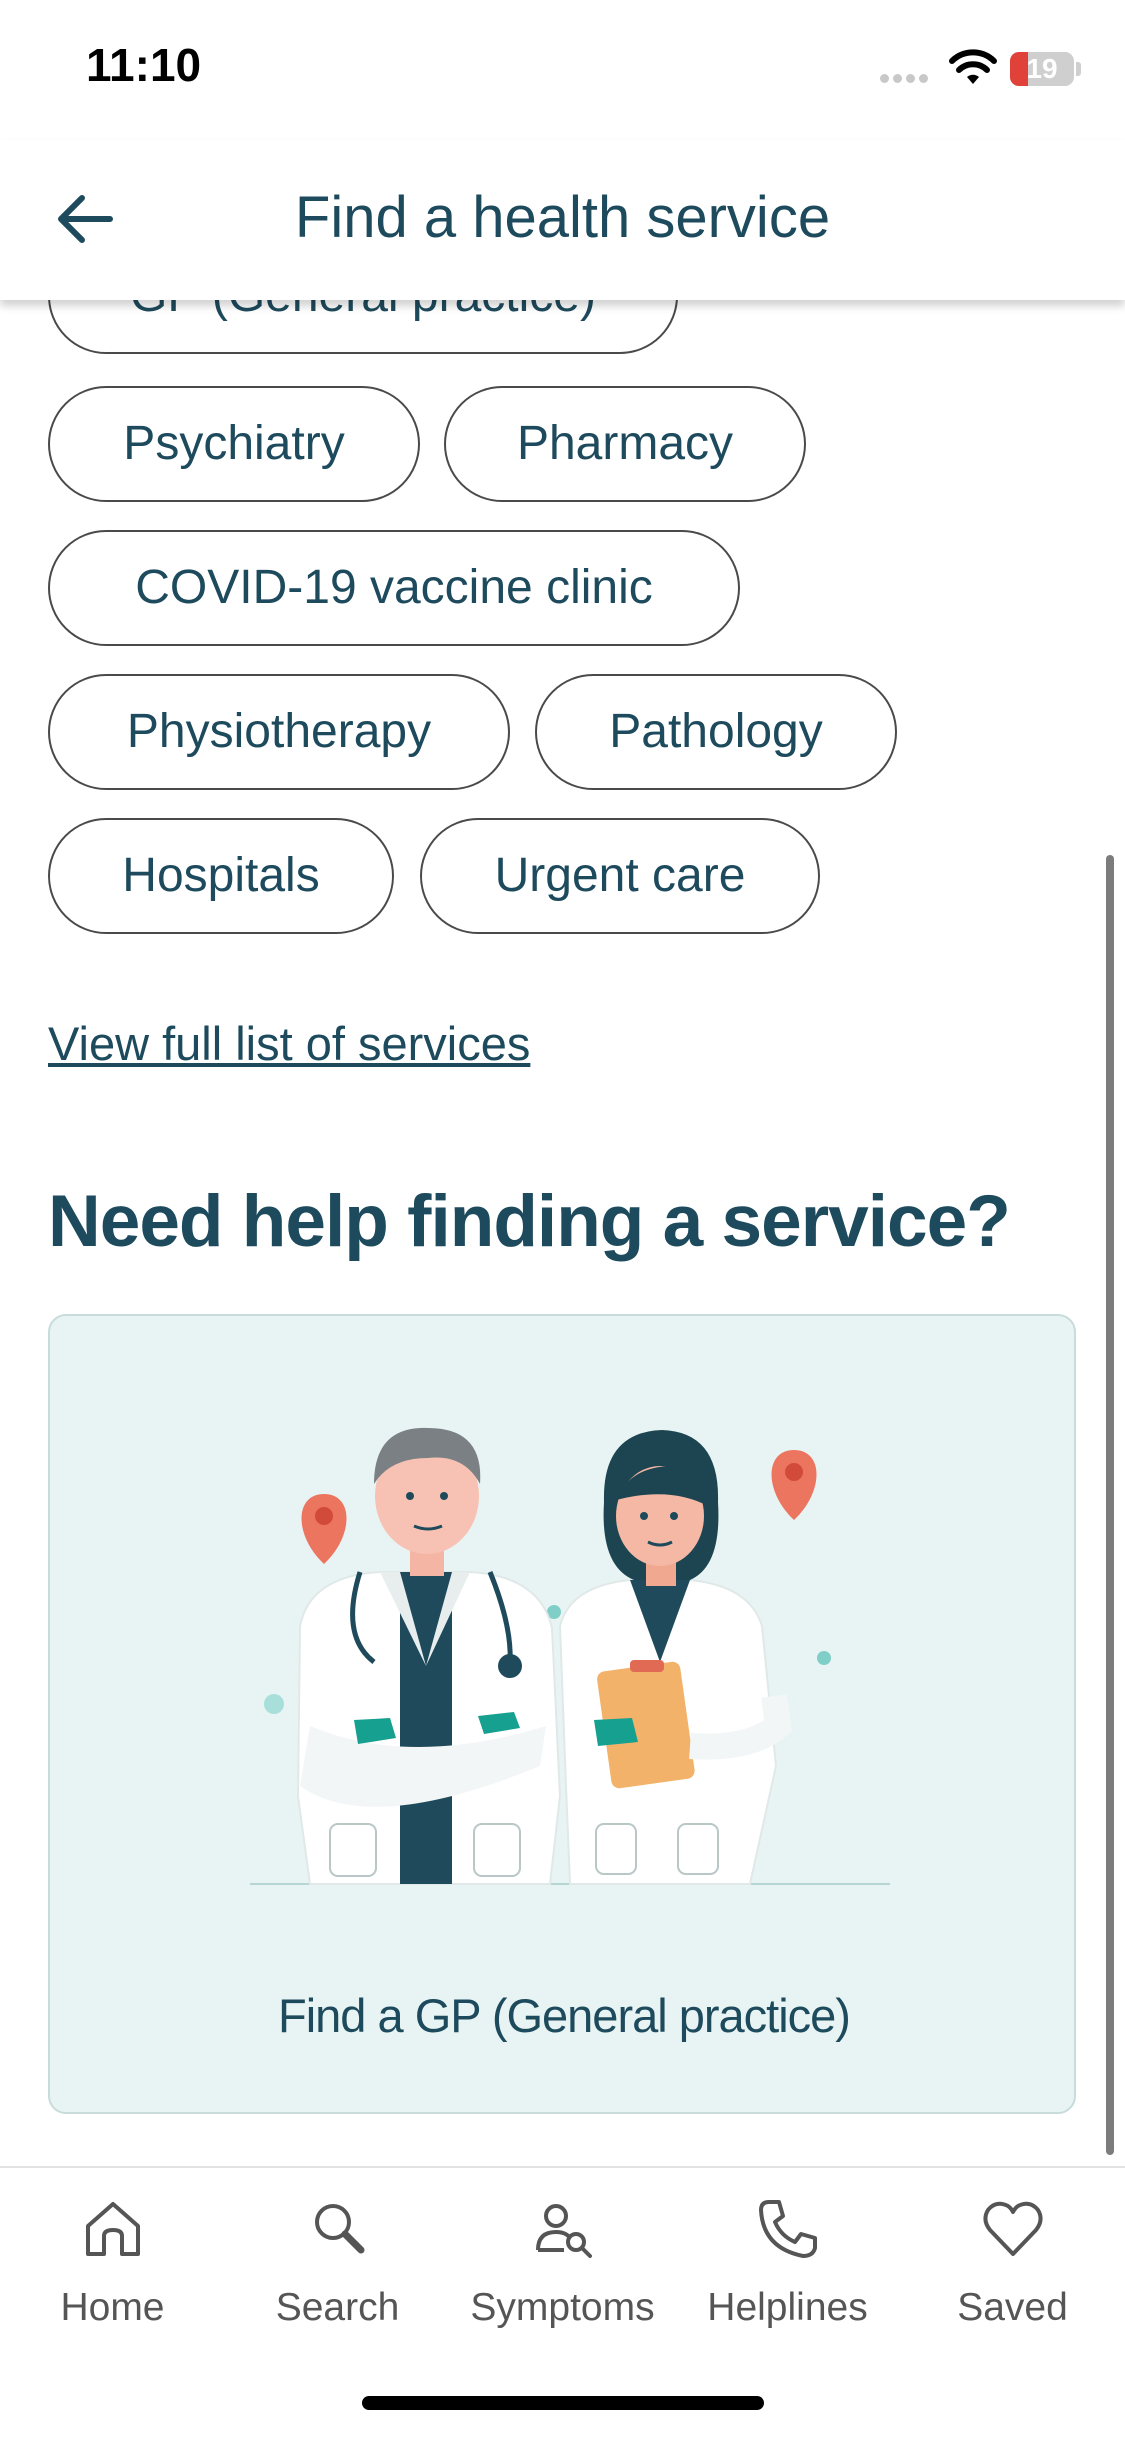 Image resolution: width=1125 pixels, height=2438 pixels. I want to click on male-doctor, so click(429, 1656).